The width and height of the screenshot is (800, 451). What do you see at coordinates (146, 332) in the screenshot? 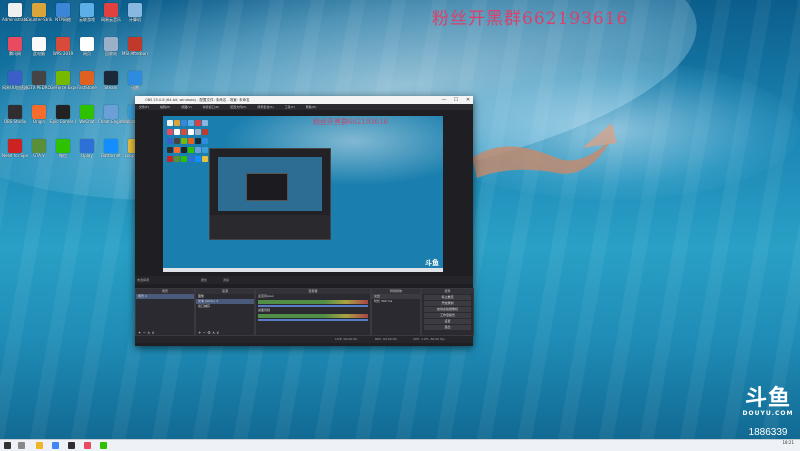
I see `add-icon: + − ∧ ∨` at bounding box center [146, 332].